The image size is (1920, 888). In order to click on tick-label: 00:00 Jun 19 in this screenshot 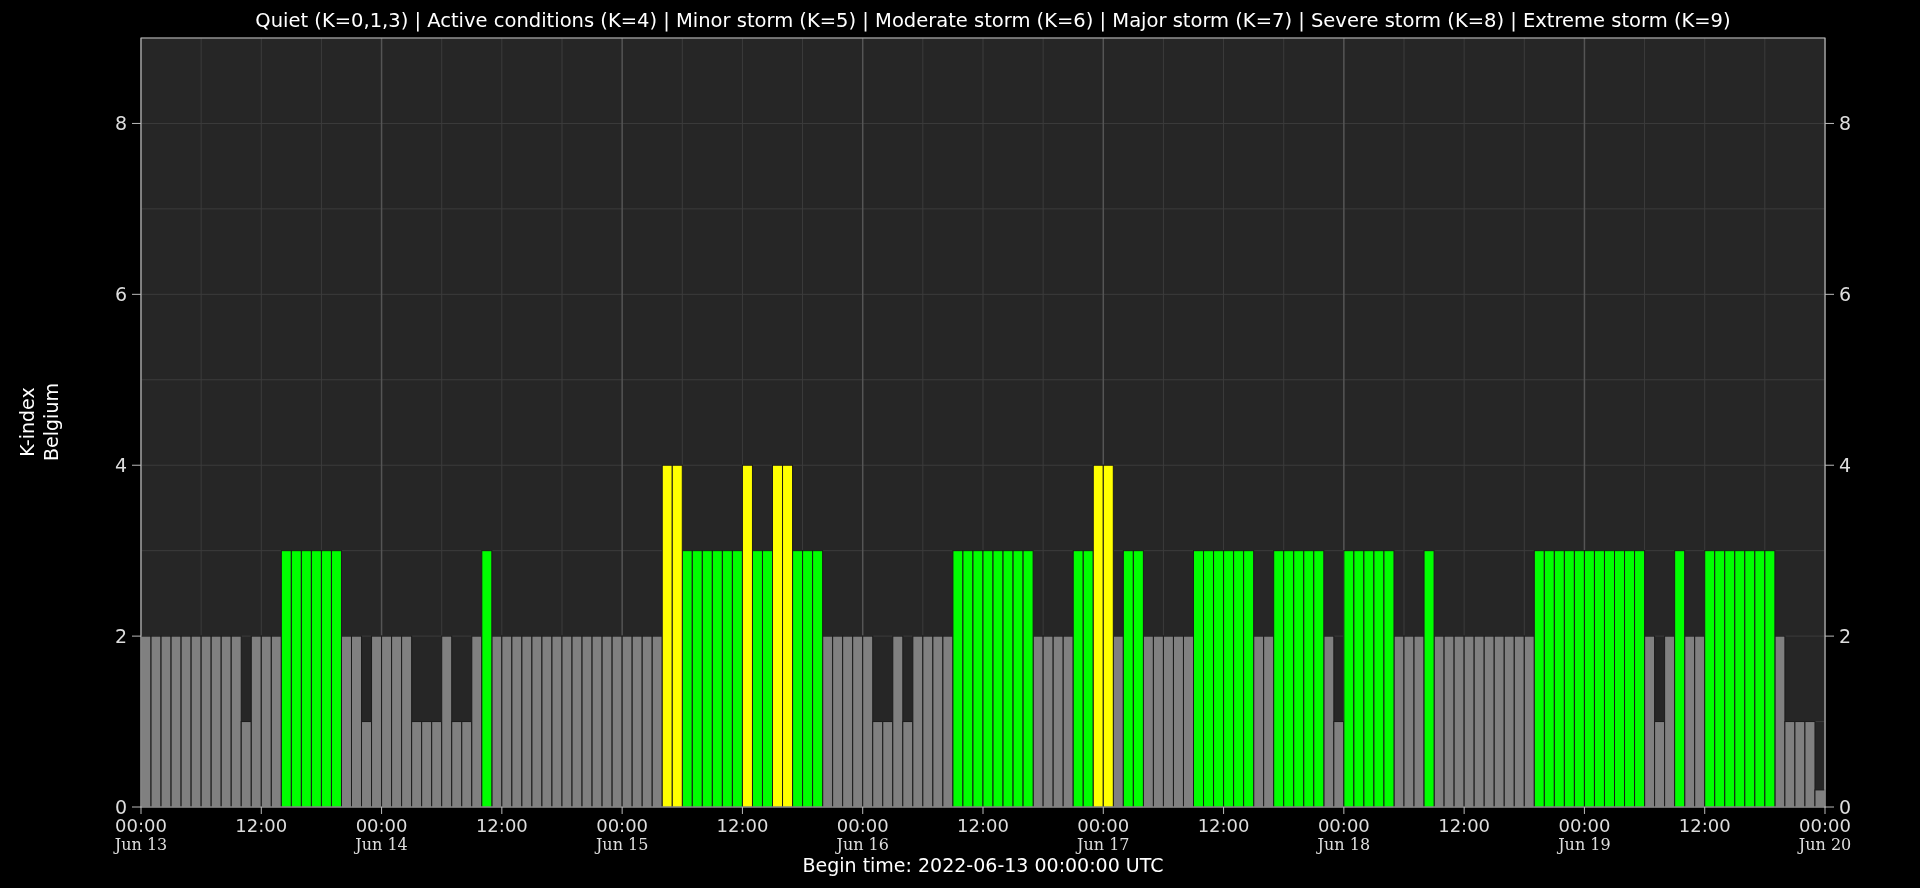, I will do `click(1584, 834)`.